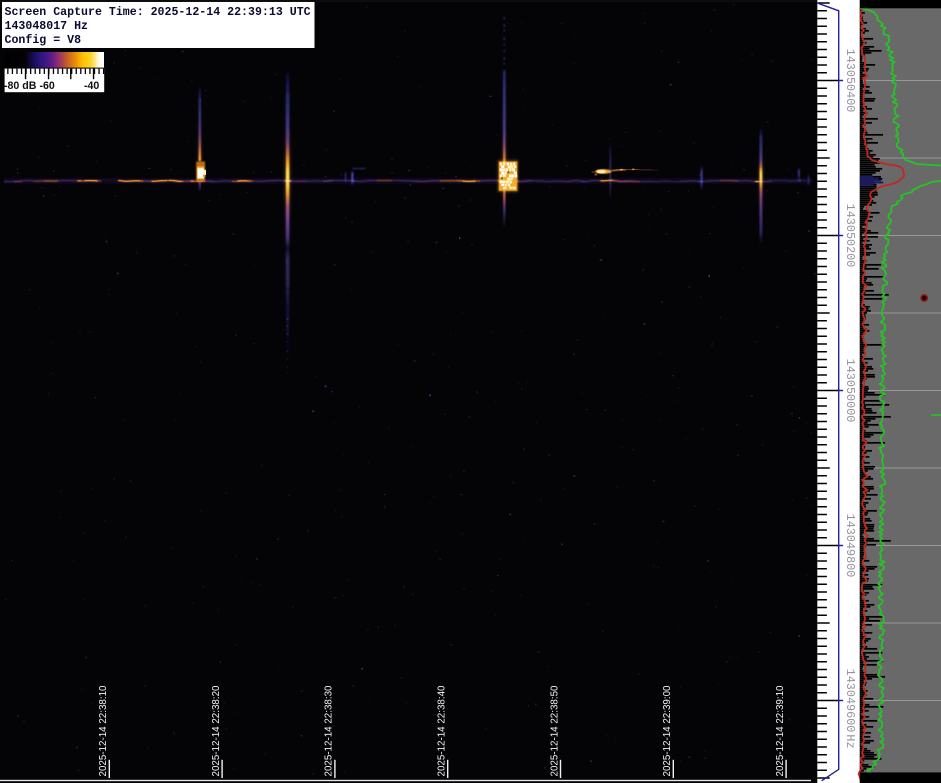 The width and height of the screenshot is (941, 783). What do you see at coordinates (442, 731) in the screenshot?
I see `svg-text: 2025-12-14 22:38:40` at bounding box center [442, 731].